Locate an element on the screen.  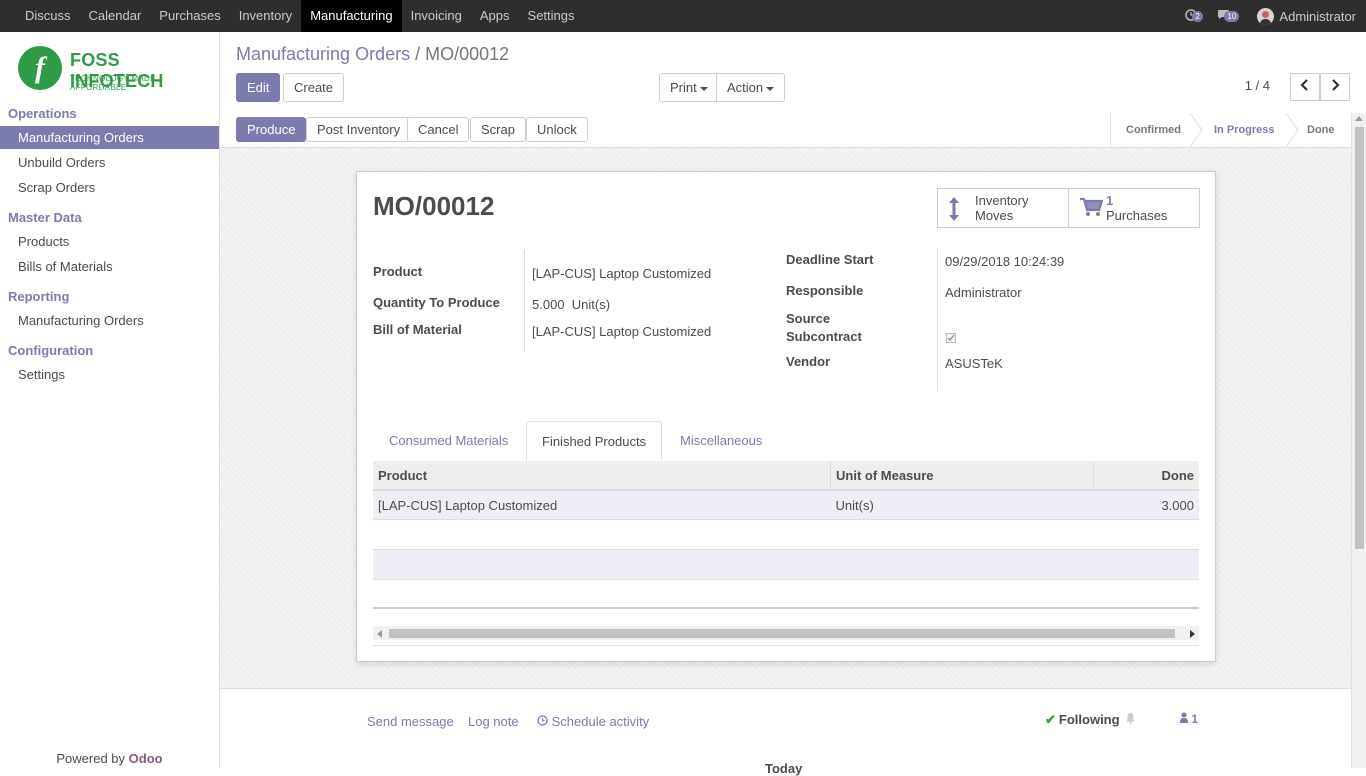
schedule-activity-button: Schedule activity is located at coordinates (593, 721).